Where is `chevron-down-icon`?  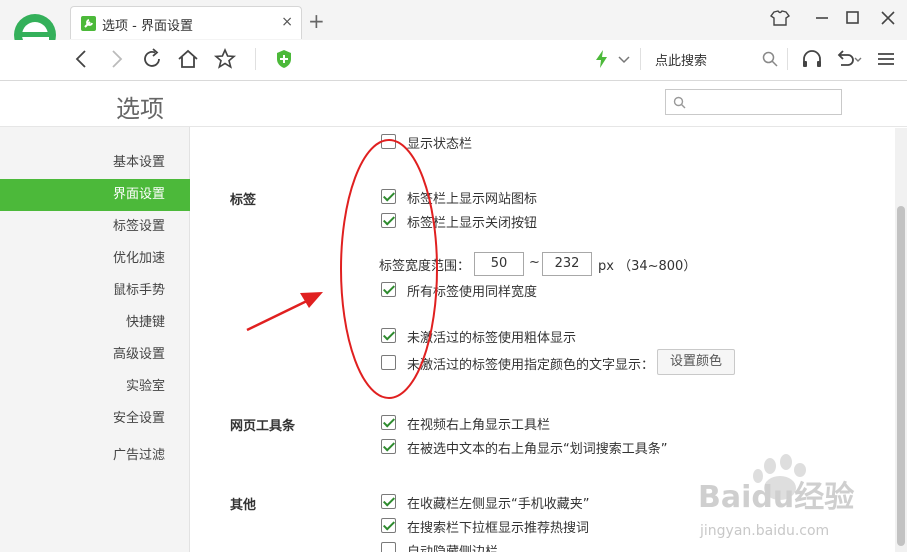 chevron-down-icon is located at coordinates (624, 59).